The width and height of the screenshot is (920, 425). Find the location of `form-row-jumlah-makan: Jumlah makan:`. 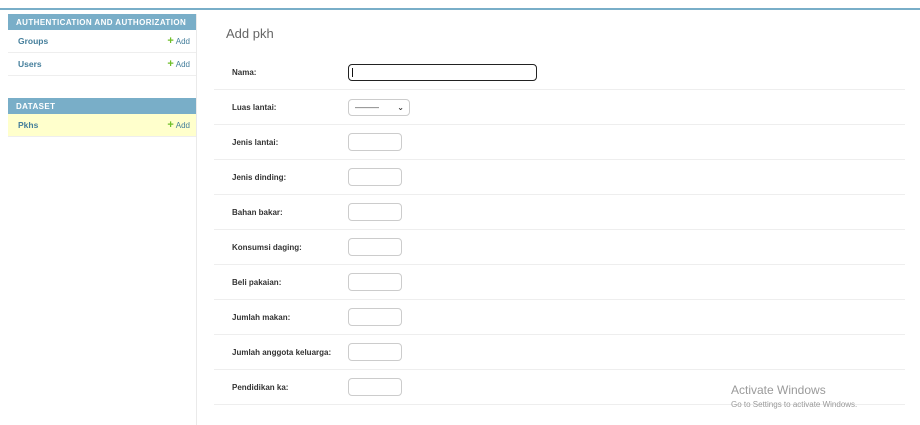

form-row-jumlah-makan: Jumlah makan: is located at coordinates (559, 317).